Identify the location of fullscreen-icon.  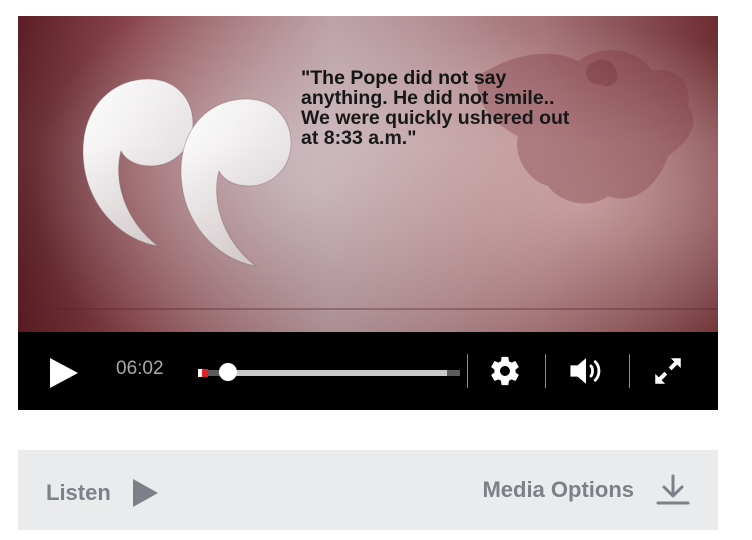
(668, 371).